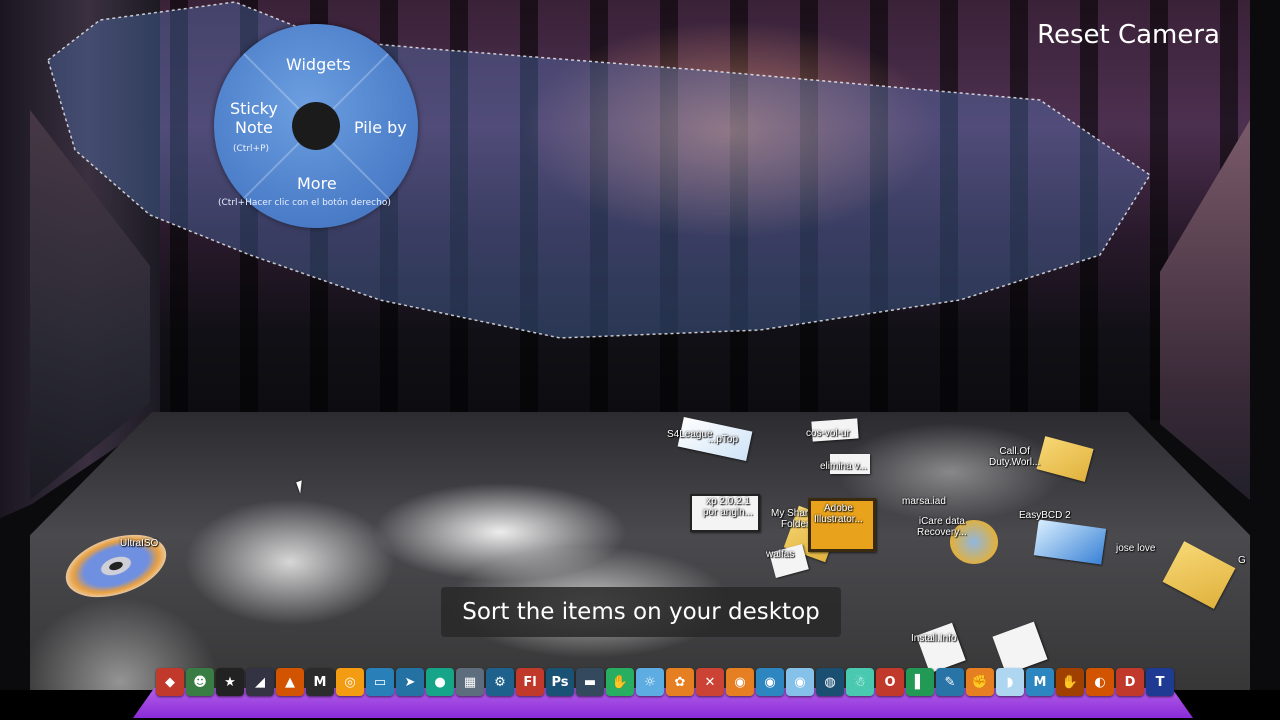 The image size is (1280, 720). What do you see at coordinates (1070, 682) in the screenshot?
I see `dock-icon-31: ✋` at bounding box center [1070, 682].